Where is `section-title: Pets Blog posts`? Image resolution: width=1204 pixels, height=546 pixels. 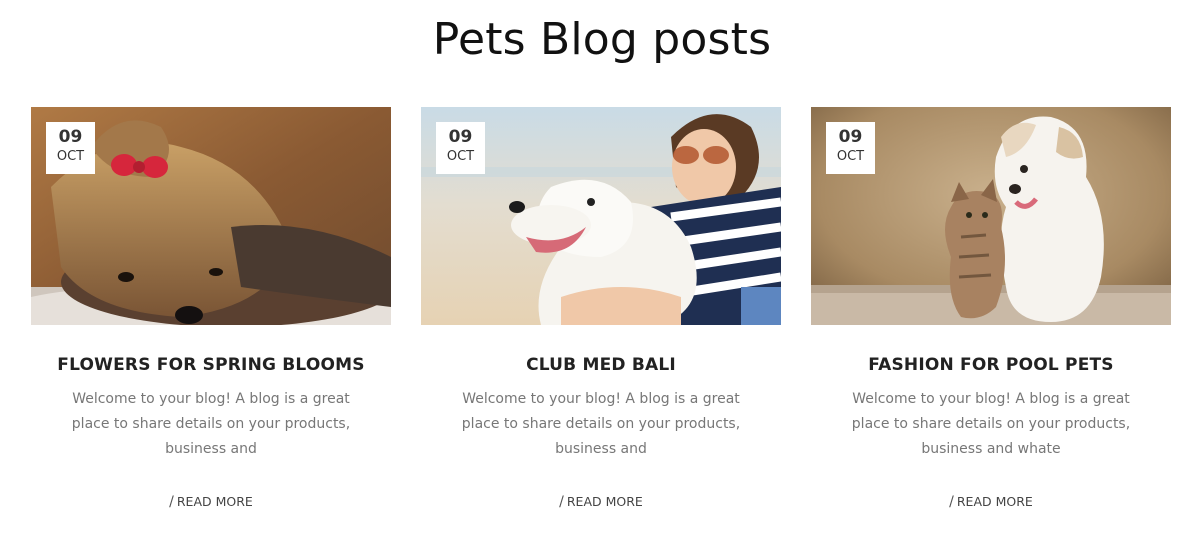 section-title: Pets Blog posts is located at coordinates (602, 39).